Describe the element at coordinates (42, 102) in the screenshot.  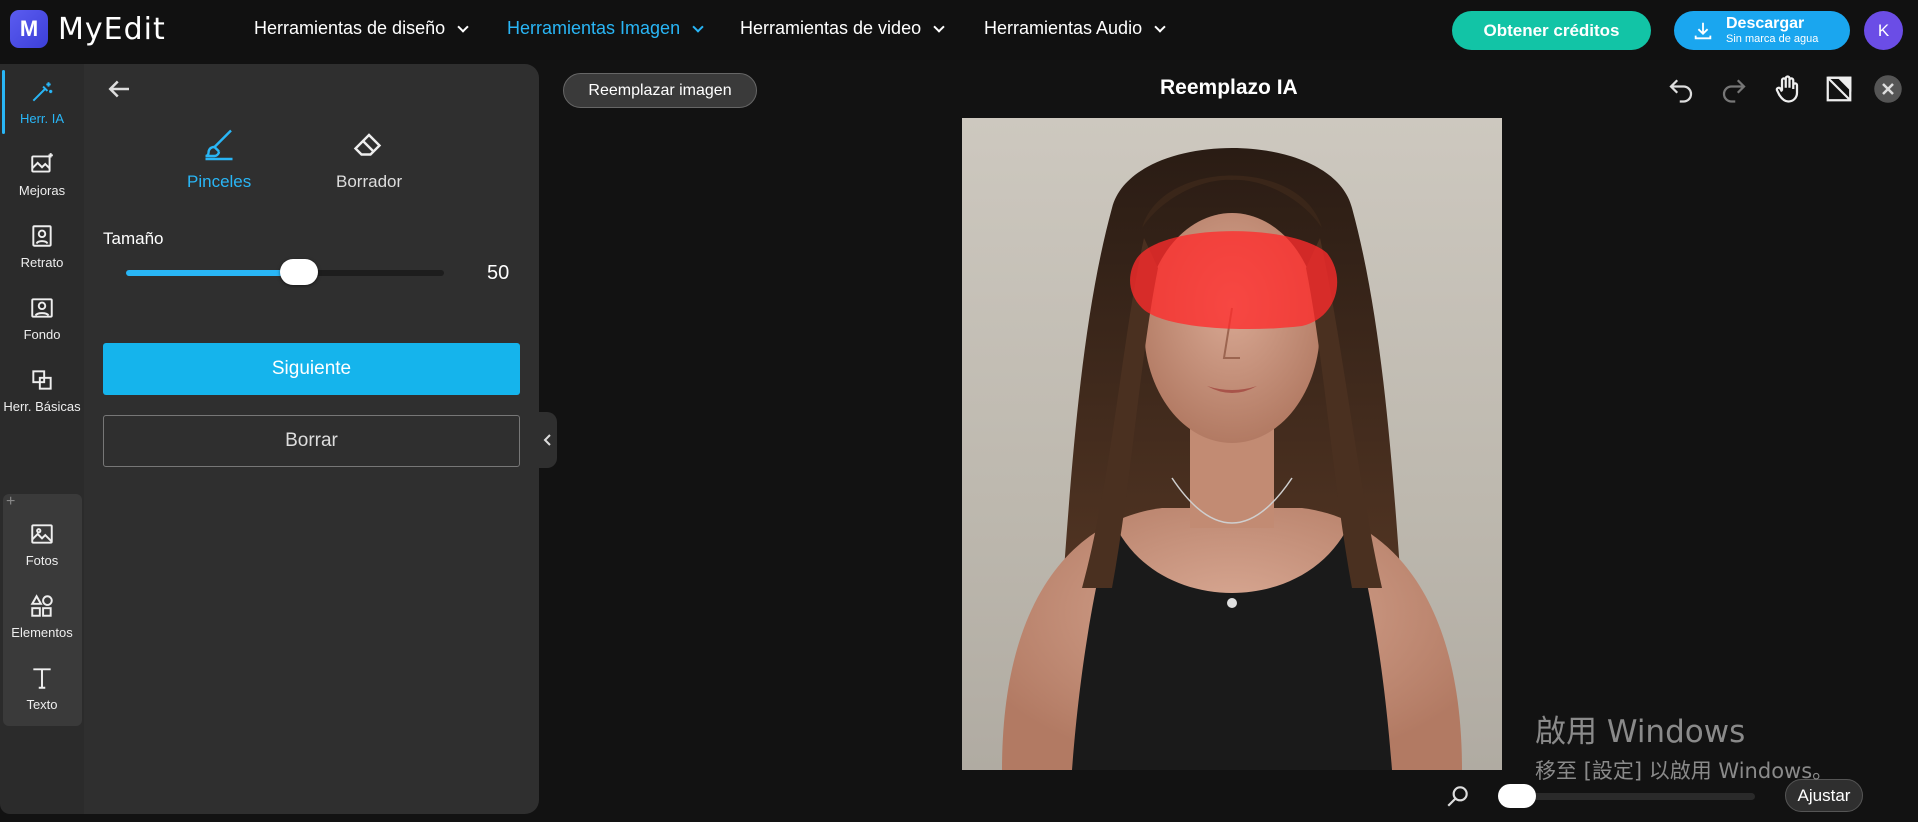
I see `rail-item-ai-tools: Herr. IA` at that location.